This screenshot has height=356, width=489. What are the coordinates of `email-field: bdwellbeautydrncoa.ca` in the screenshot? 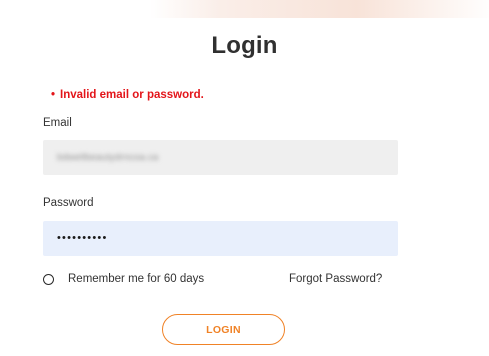 It's located at (220, 157).